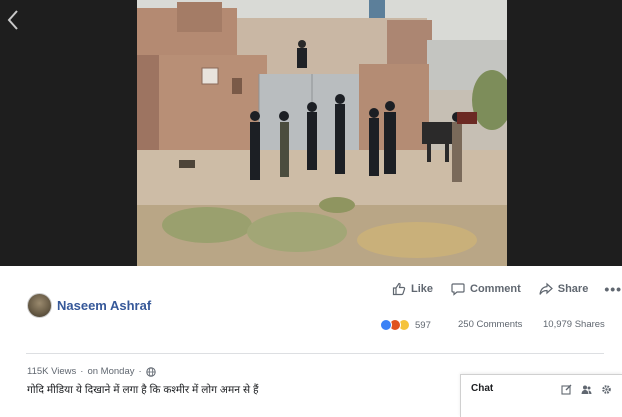 The image size is (622, 417). Describe the element at coordinates (613, 289) in the screenshot. I see `more-options-button: •••` at that location.